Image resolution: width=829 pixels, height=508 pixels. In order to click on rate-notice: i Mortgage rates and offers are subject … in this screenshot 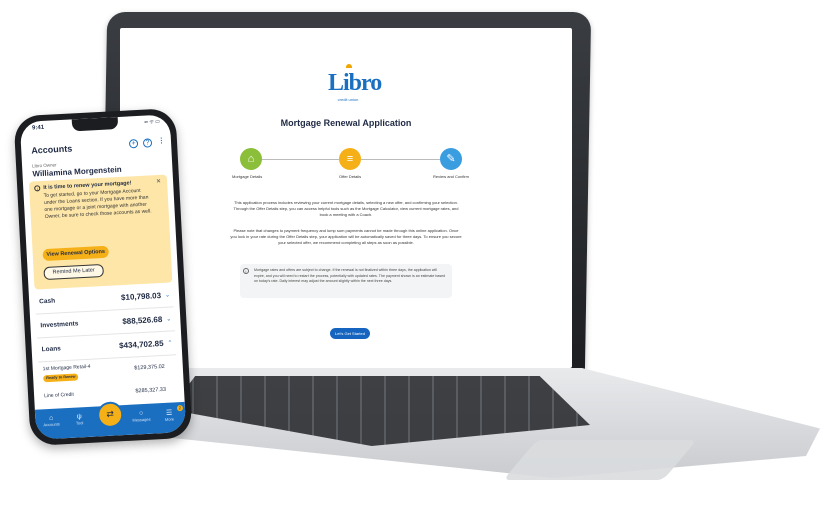, I will do `click(346, 281)`.